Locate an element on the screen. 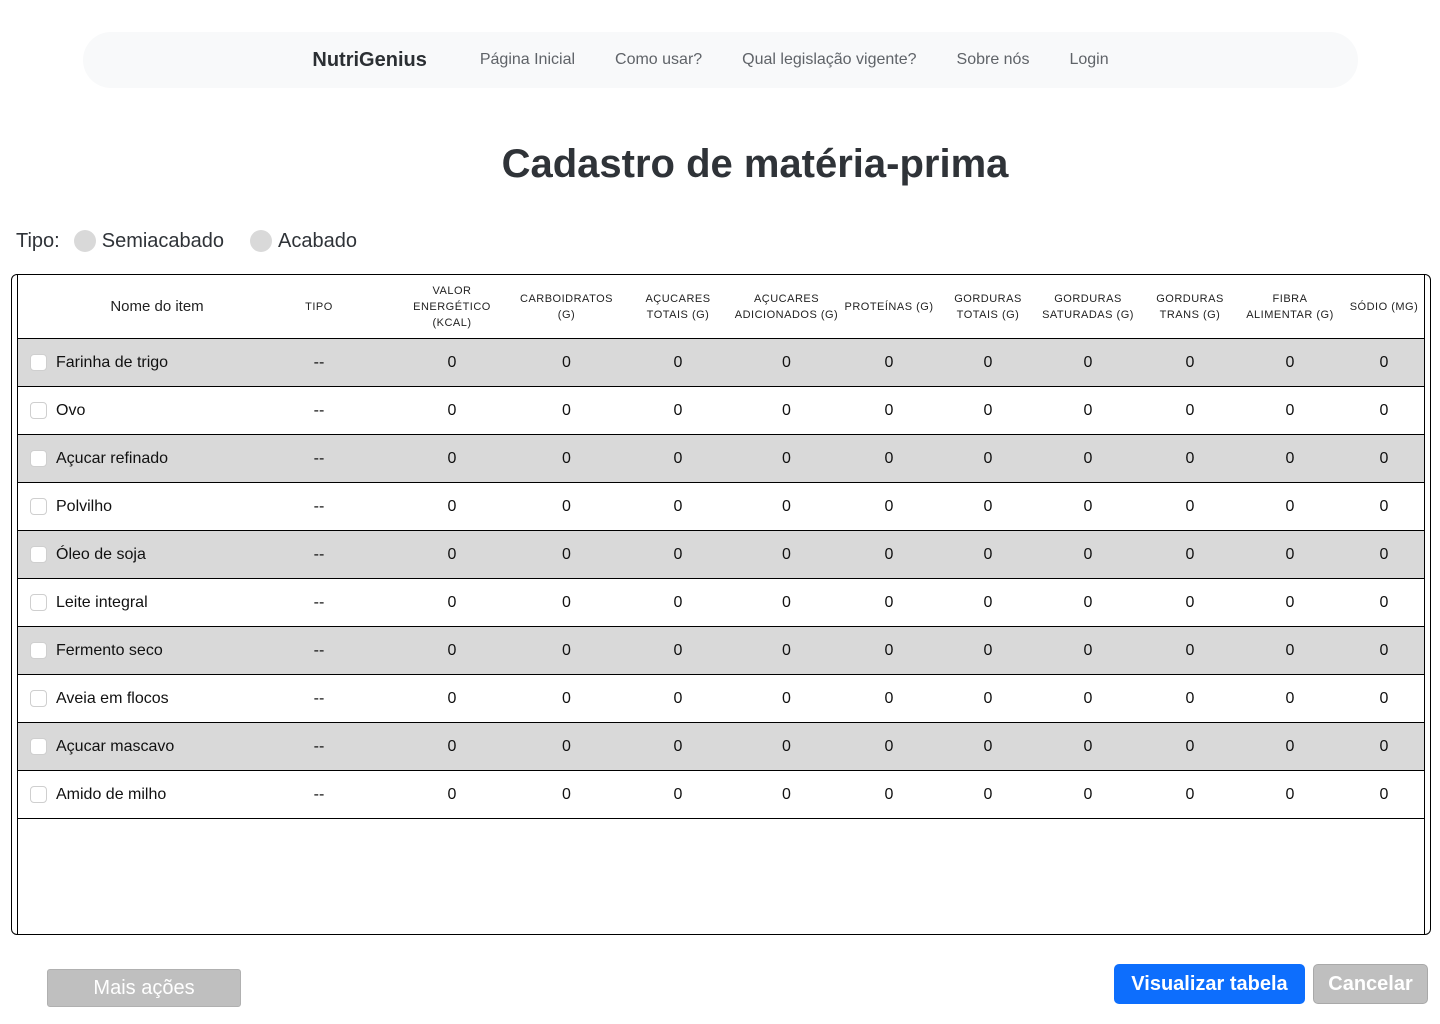 This screenshot has height=1024, width=1440. item-name: Fermento seco is located at coordinates (109, 650).